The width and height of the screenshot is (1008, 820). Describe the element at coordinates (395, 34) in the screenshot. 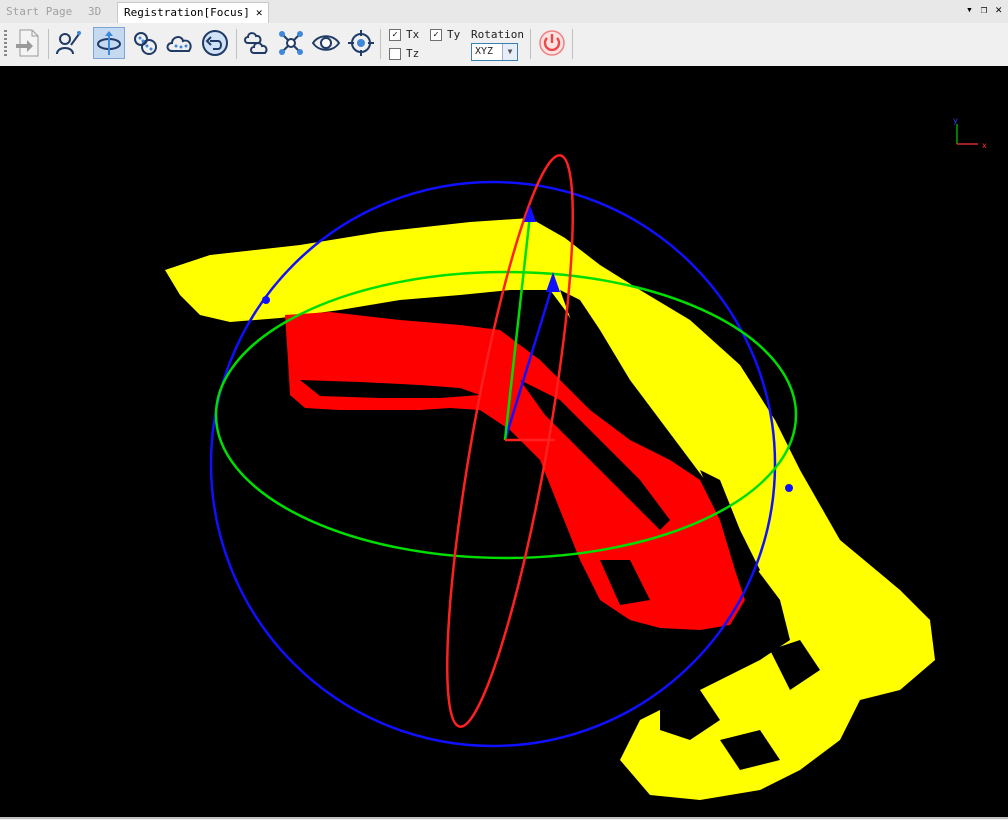

I see `tx-check-box: ✓` at that location.